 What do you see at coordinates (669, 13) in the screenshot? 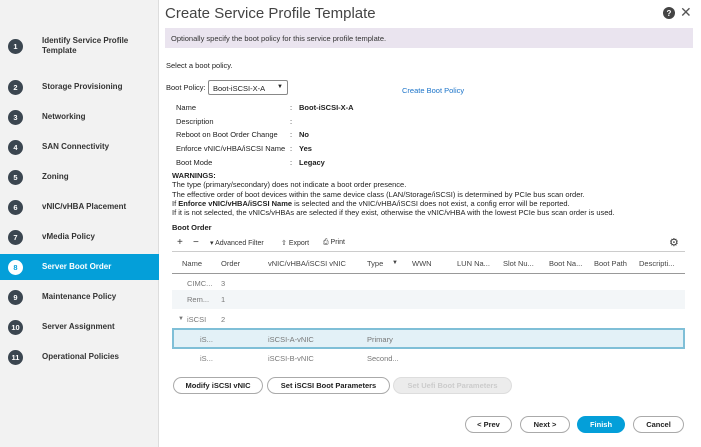
I see `help-icon: ?` at bounding box center [669, 13].